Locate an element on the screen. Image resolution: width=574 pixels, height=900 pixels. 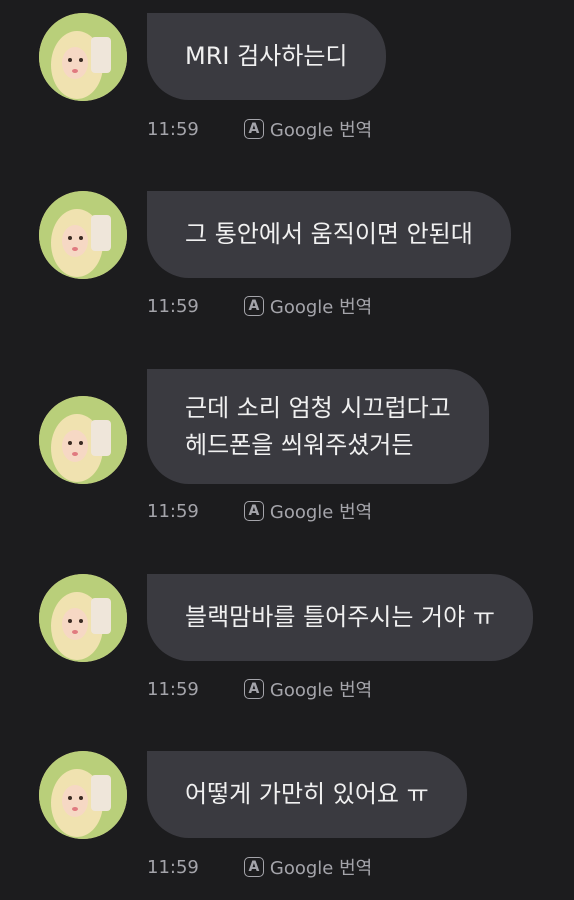
message-text: 어떻게 가만히 있어요 ㅠ is located at coordinates (307, 794).